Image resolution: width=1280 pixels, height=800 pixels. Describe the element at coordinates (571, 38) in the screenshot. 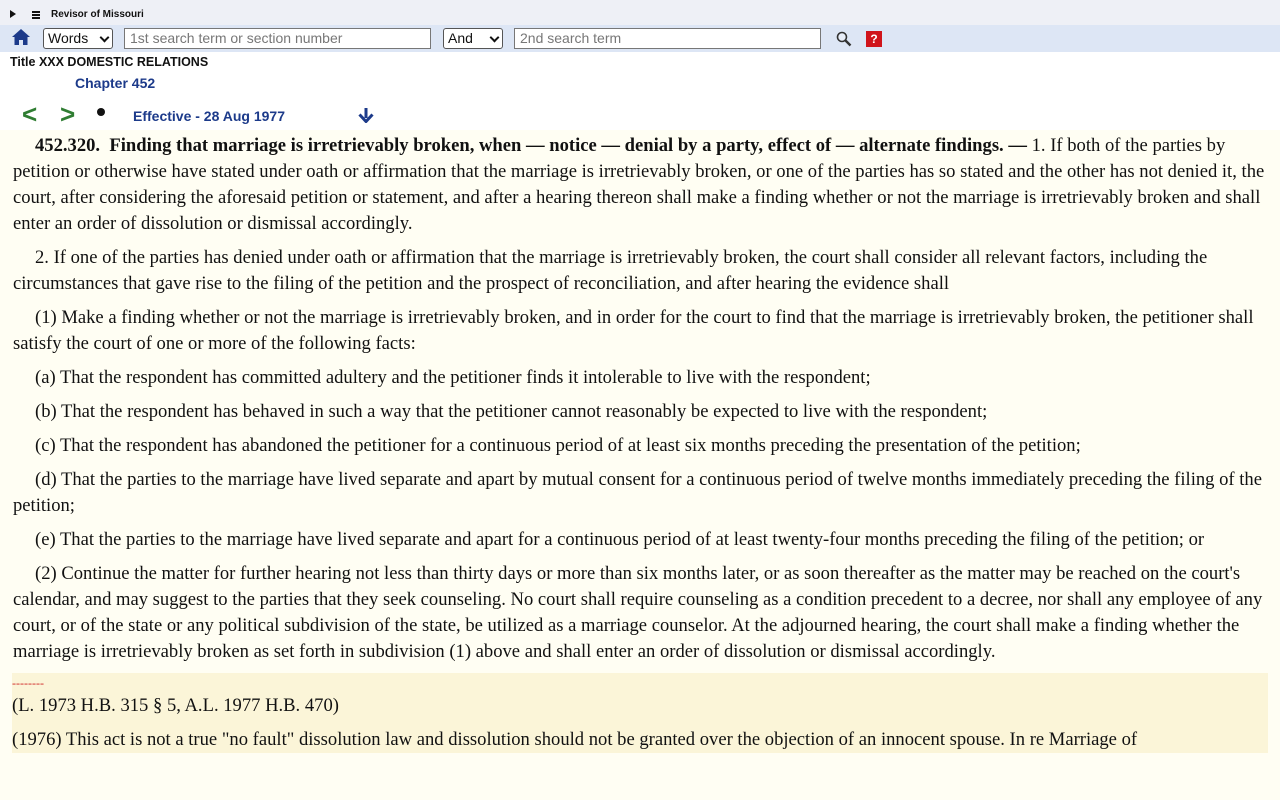

I see `term2-placeholder: 2nd search term` at that location.